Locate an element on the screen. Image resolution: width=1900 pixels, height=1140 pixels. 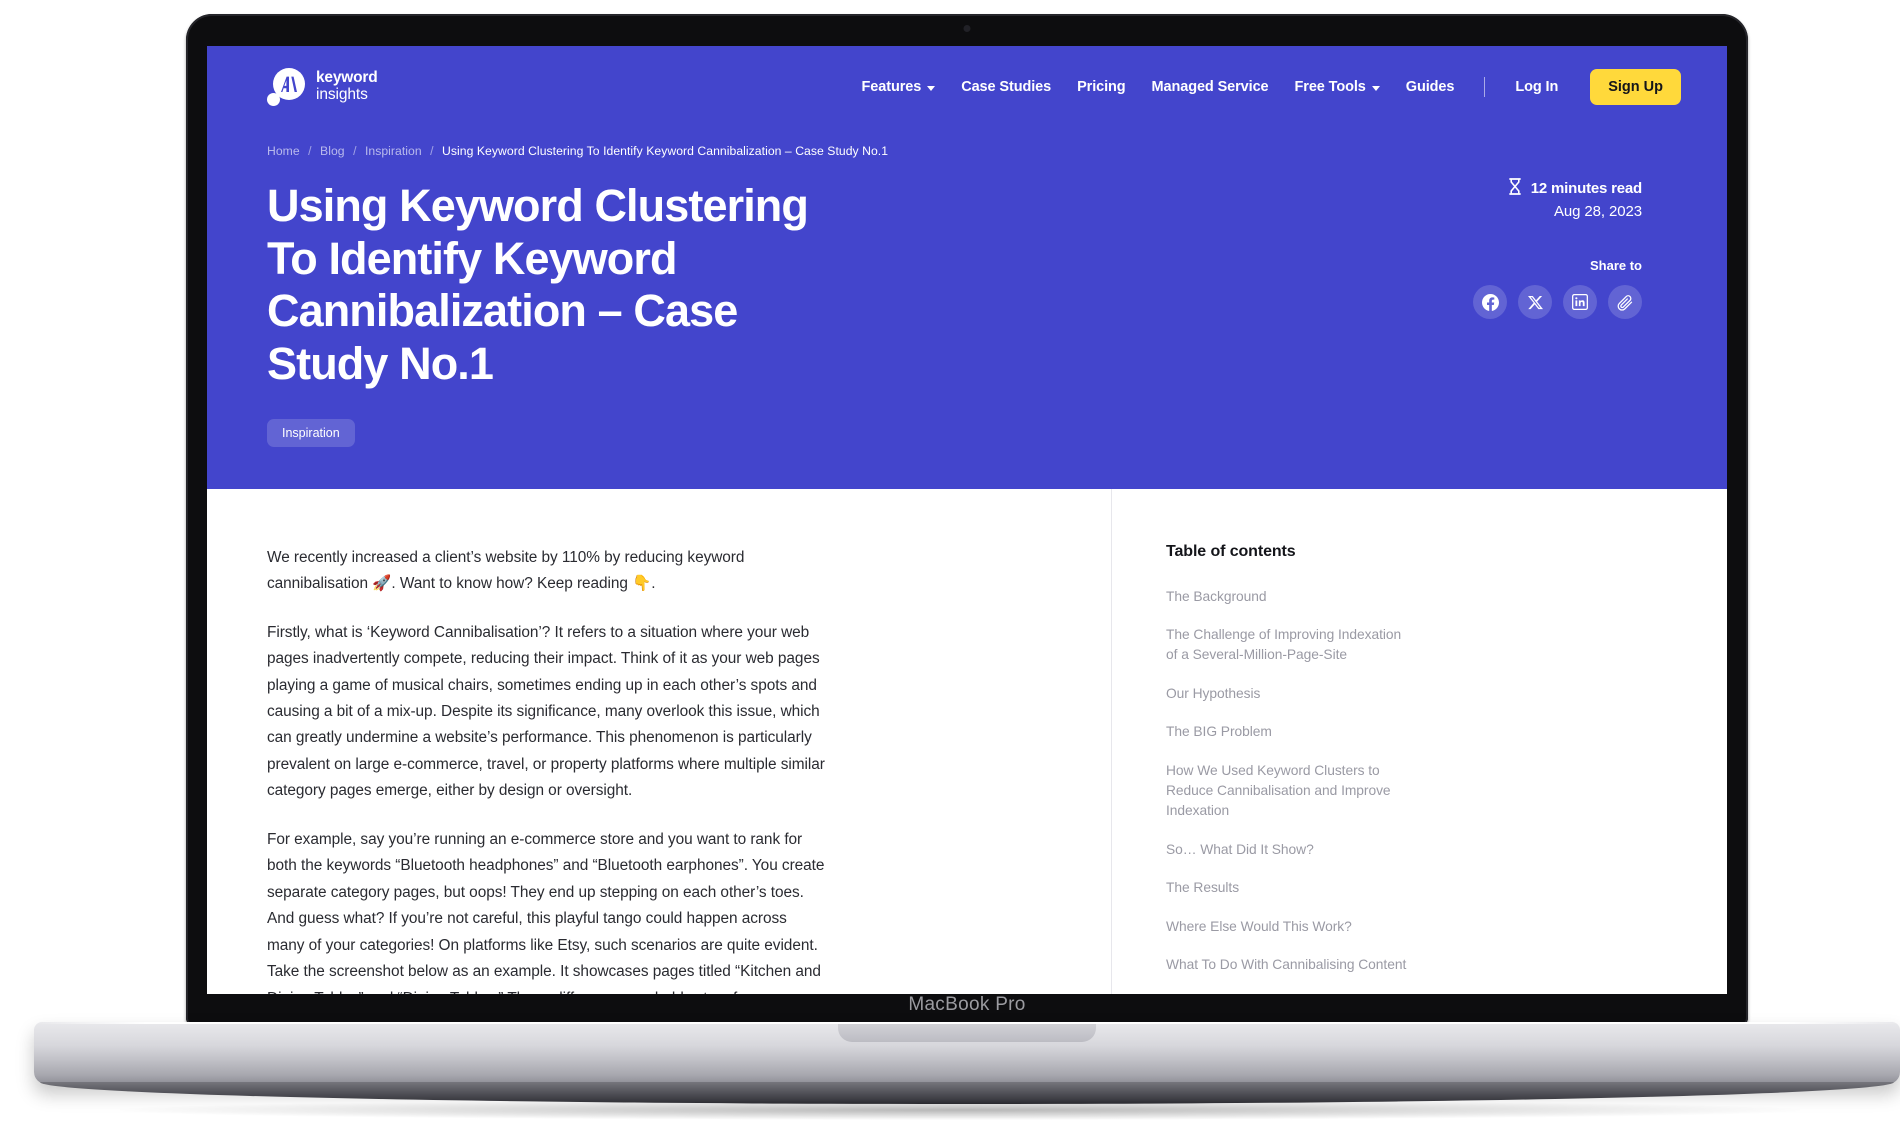
toc-item: Where Else Would This Work? is located at coordinates (1288, 927).